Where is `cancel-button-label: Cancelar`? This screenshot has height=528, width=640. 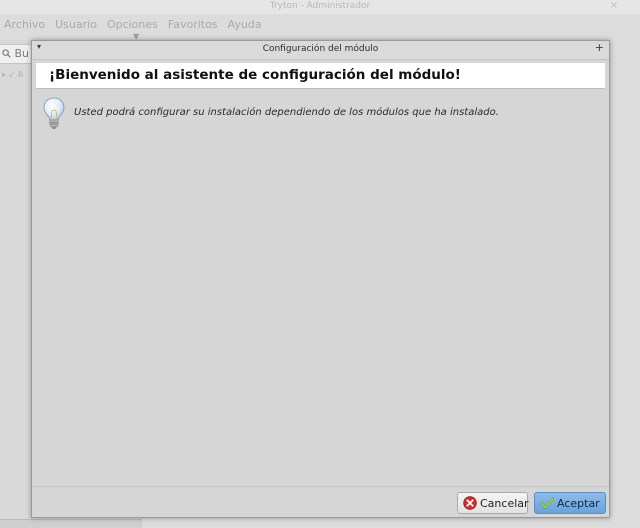
cancel-button-label: Cancelar is located at coordinates (504, 503).